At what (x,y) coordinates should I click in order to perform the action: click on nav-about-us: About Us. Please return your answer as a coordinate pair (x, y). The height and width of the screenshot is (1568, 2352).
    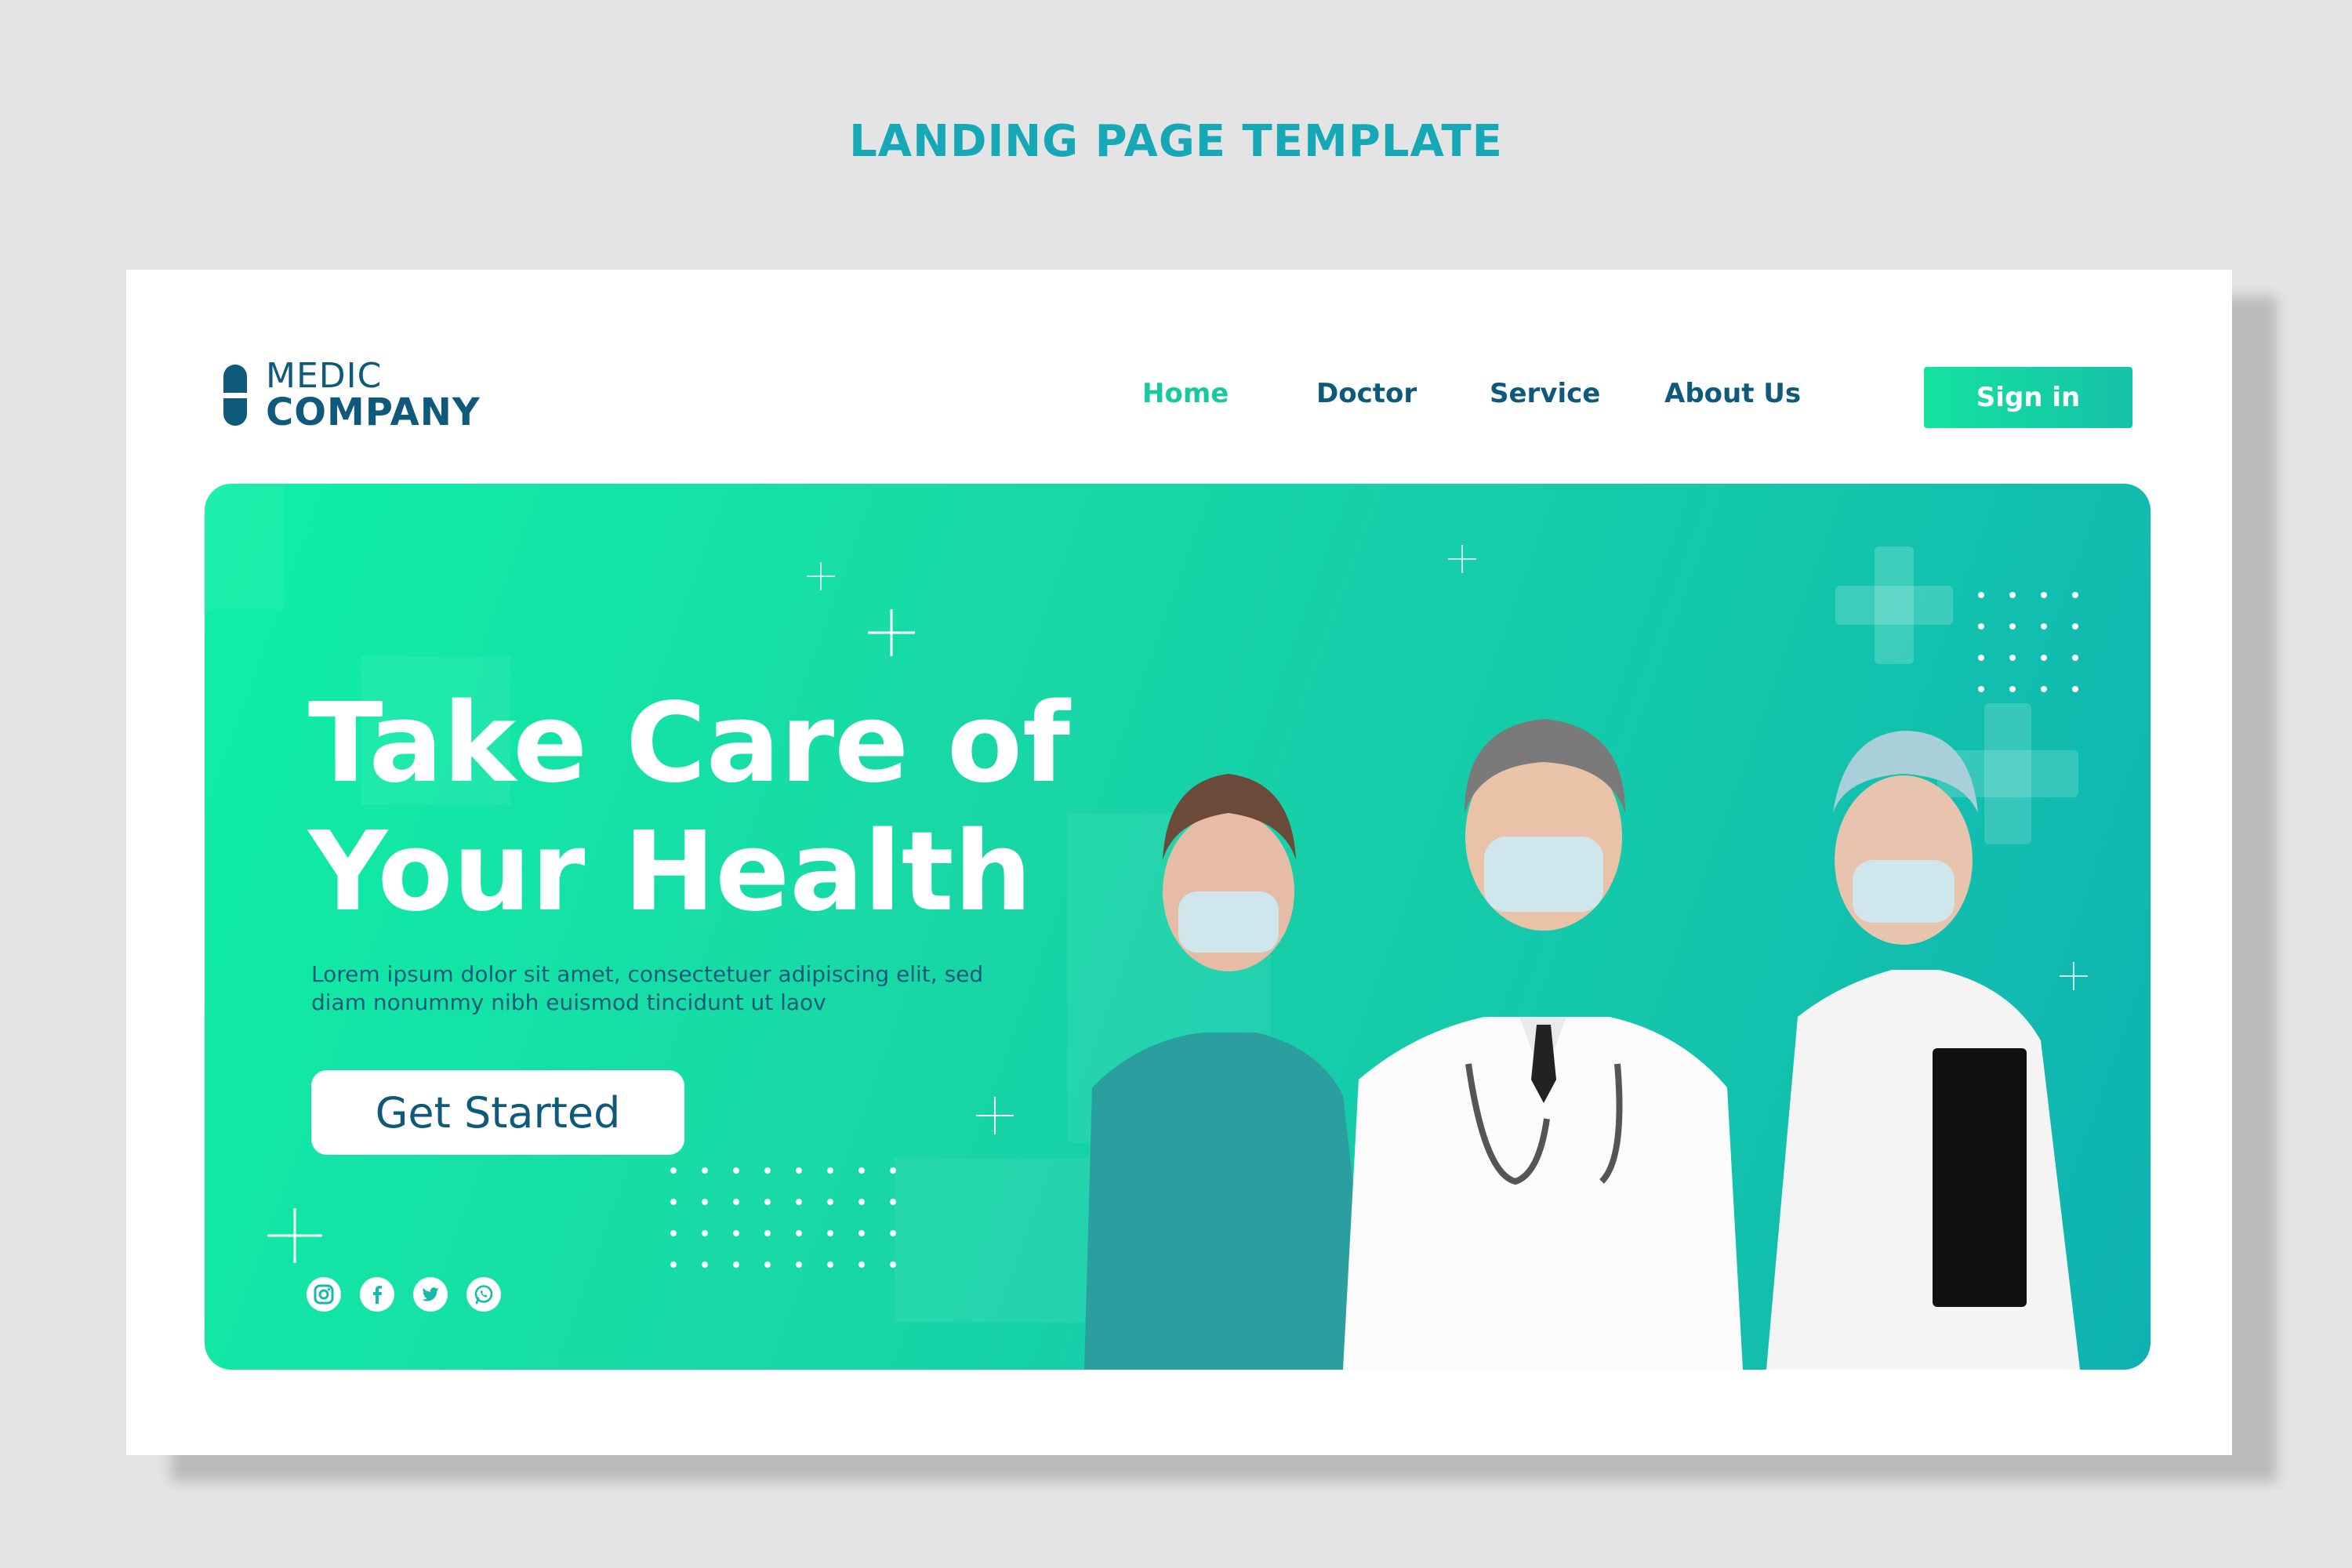
    Looking at the image, I should click on (1732, 395).